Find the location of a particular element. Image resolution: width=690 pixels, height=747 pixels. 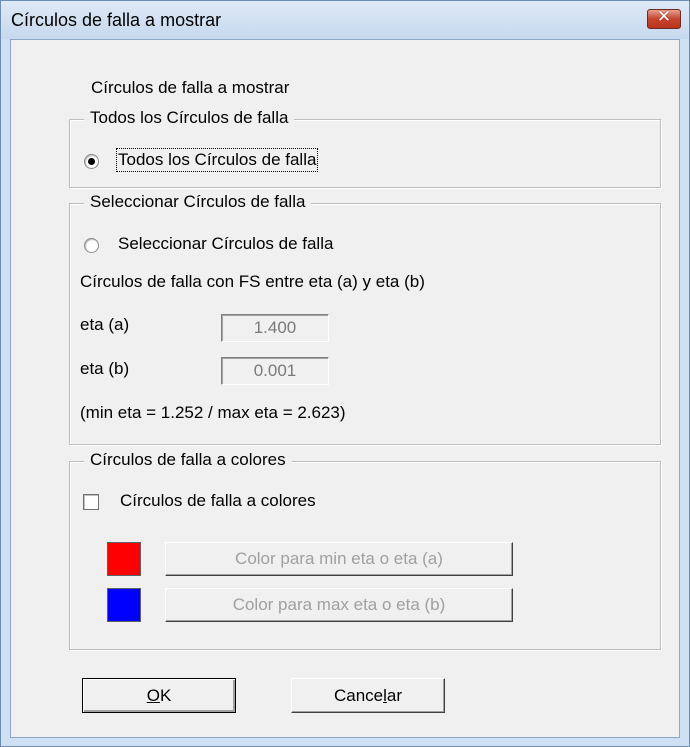

min-color-swatch is located at coordinates (124, 559).